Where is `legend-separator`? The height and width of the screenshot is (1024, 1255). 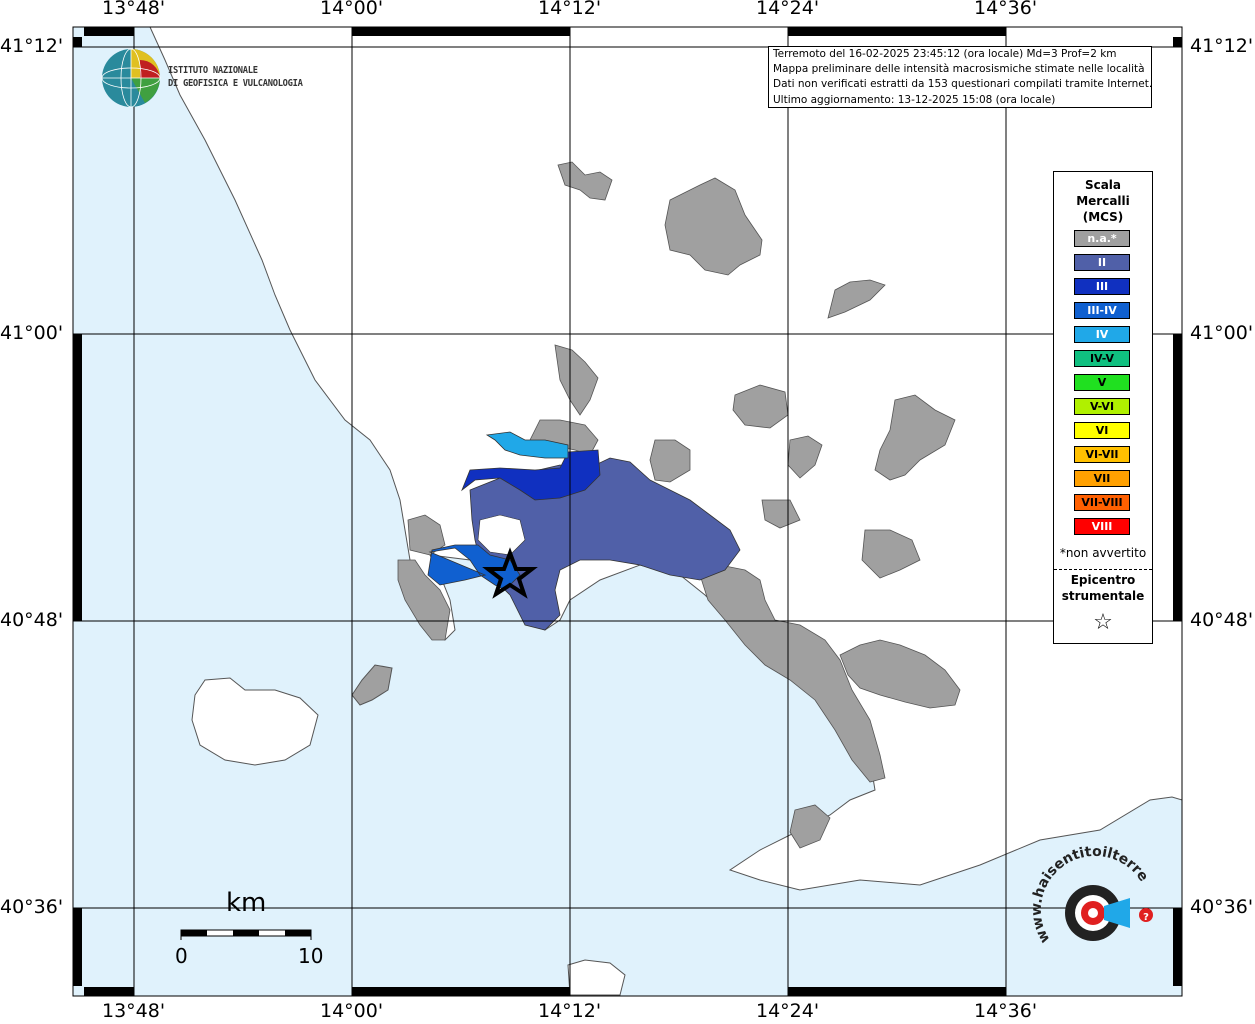 legend-separator is located at coordinates (1103, 569).